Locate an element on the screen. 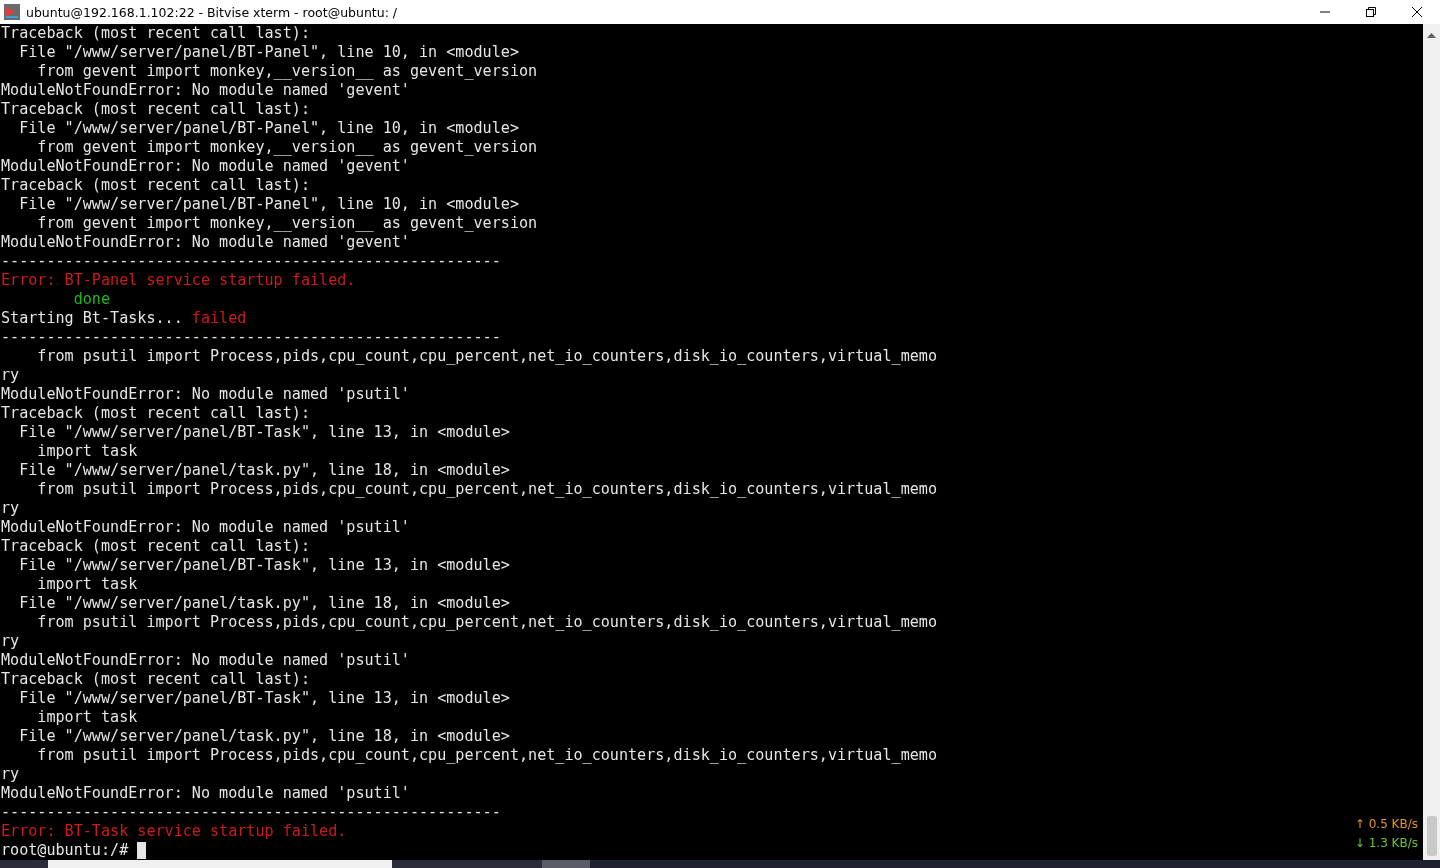 This screenshot has height=868, width=1440. terminal-text: Error: BT-Panel service startup failed. is located at coordinates (178, 280).